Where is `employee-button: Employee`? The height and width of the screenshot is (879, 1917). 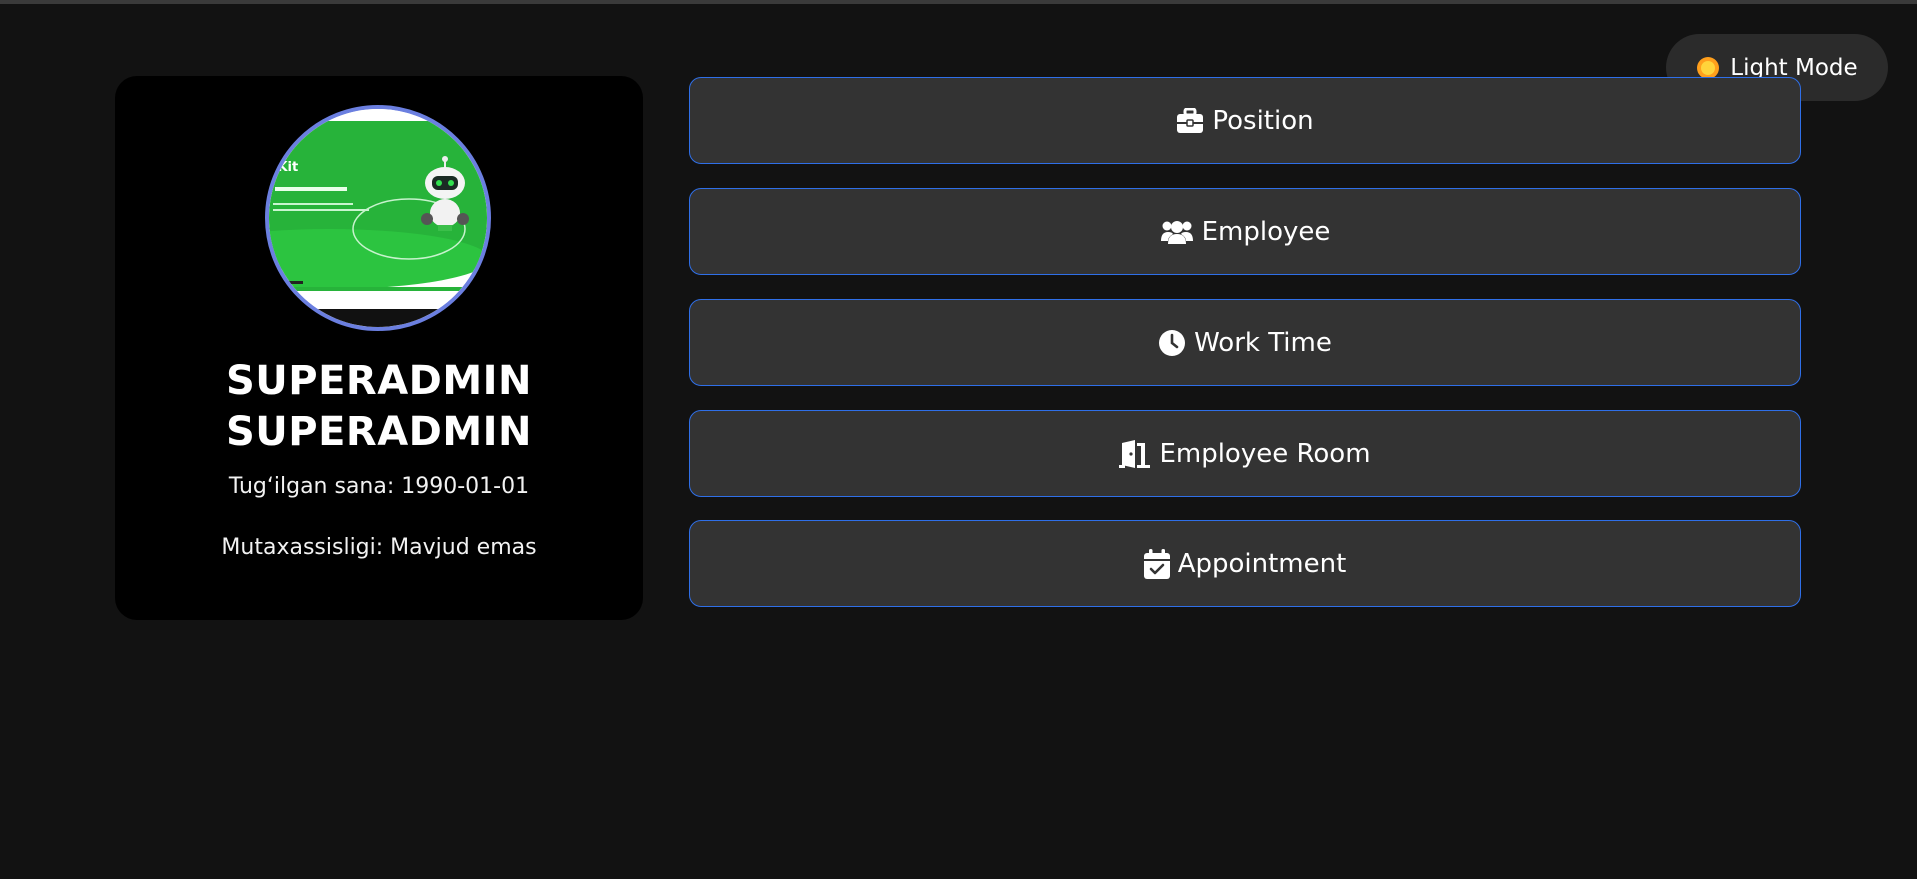
employee-button: Employee is located at coordinates (1245, 231).